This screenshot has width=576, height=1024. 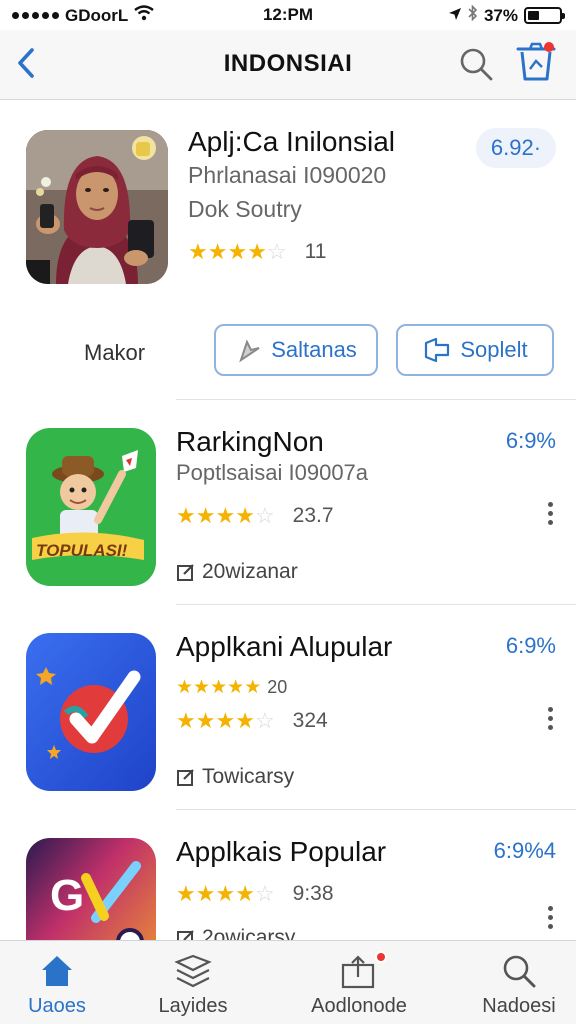 I want to click on rating-count: 324, so click(x=310, y=720).